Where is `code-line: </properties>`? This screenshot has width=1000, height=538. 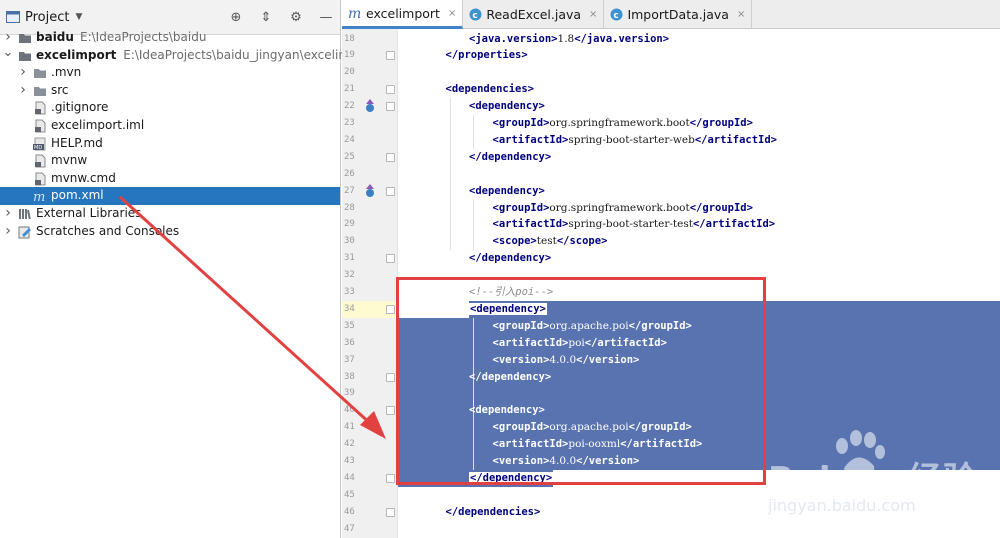 code-line: </properties> is located at coordinates (699, 55).